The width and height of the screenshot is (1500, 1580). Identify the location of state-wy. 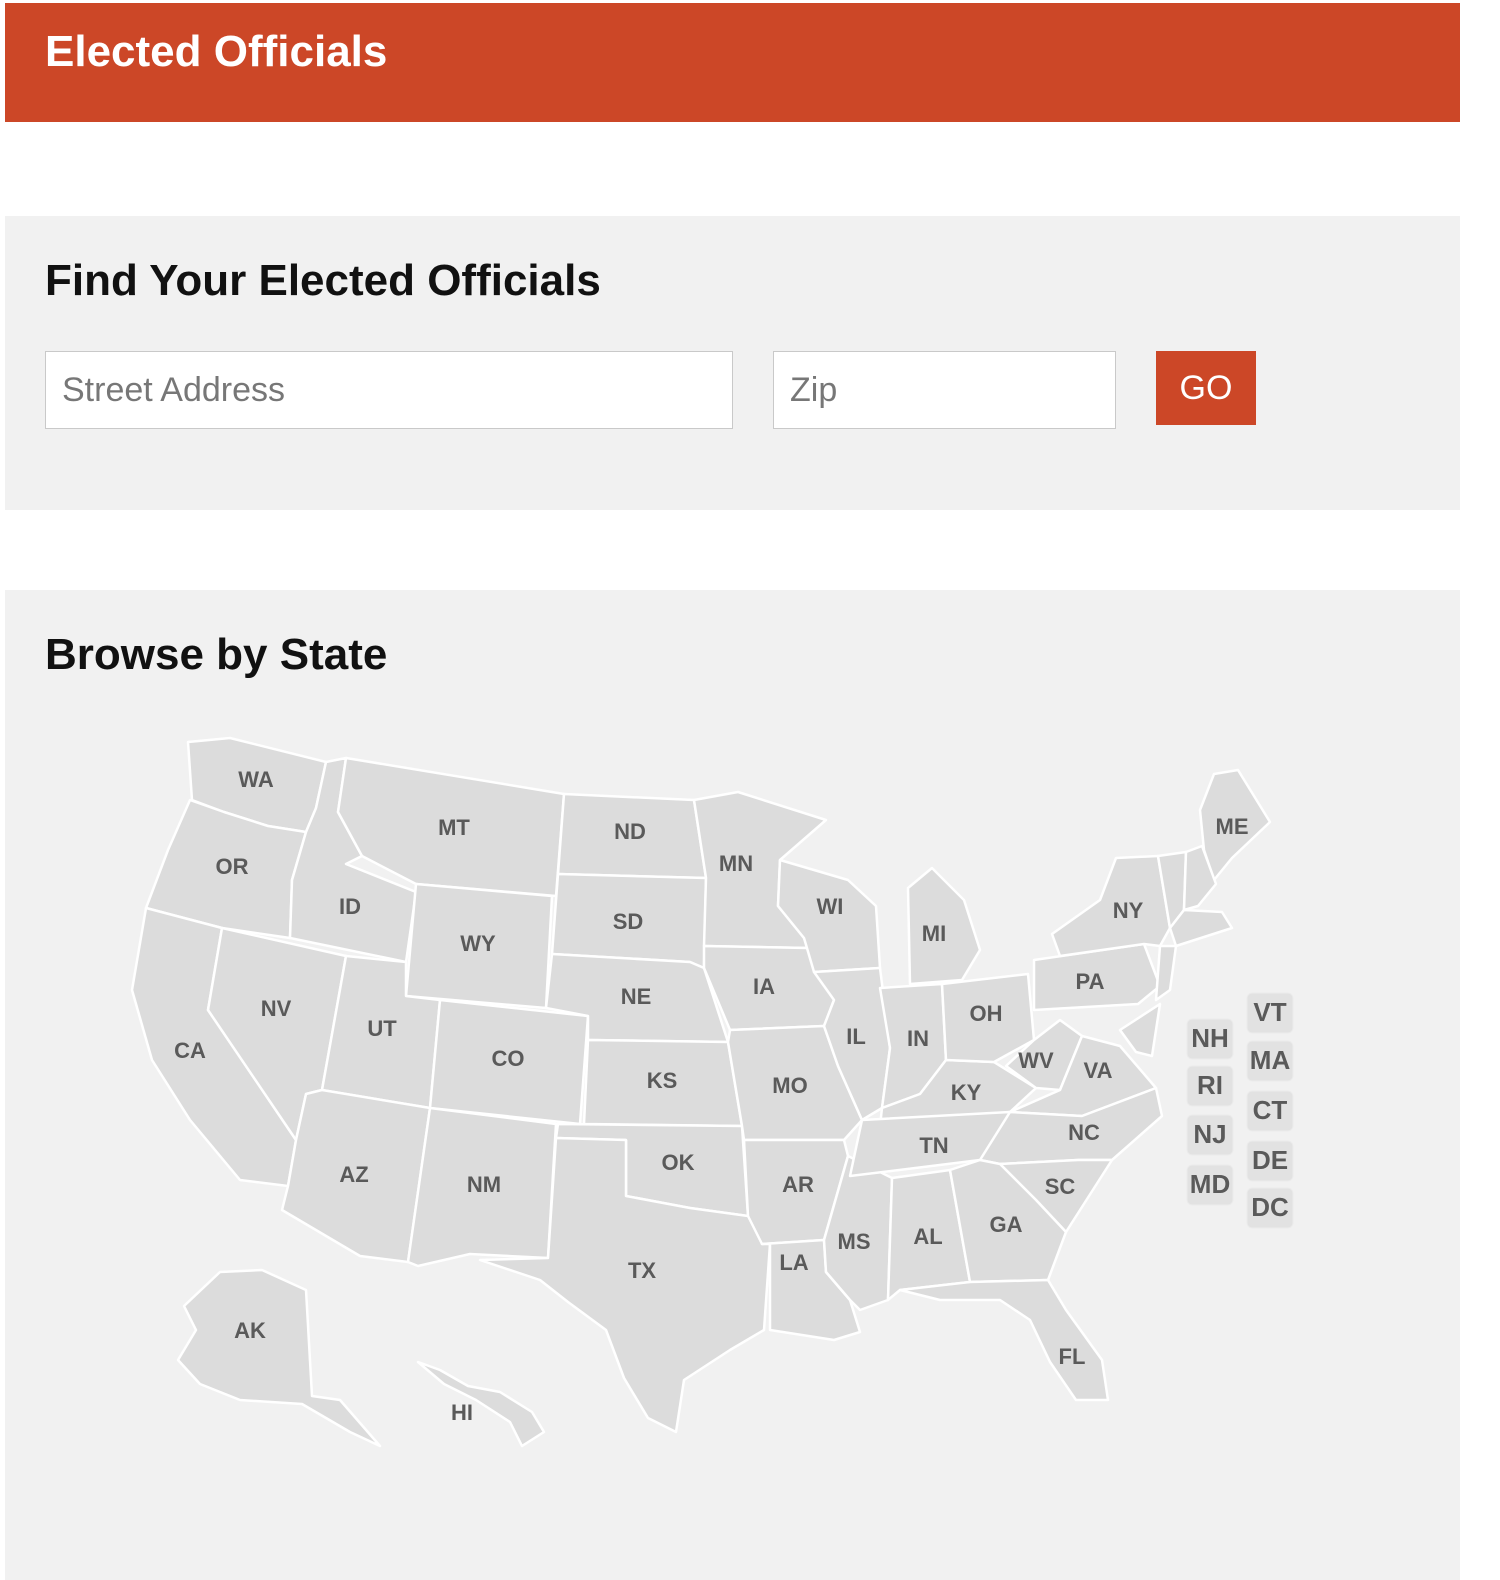
(479, 946).